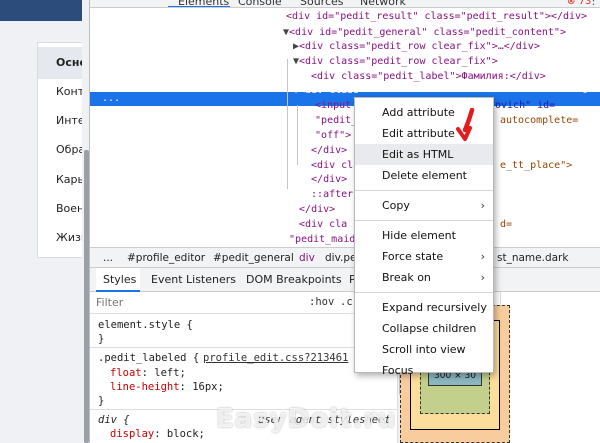 The width and height of the screenshot is (600, 443). Describe the element at coordinates (424, 370) in the screenshot. I see `context-menu-item-focus: Focus` at that location.